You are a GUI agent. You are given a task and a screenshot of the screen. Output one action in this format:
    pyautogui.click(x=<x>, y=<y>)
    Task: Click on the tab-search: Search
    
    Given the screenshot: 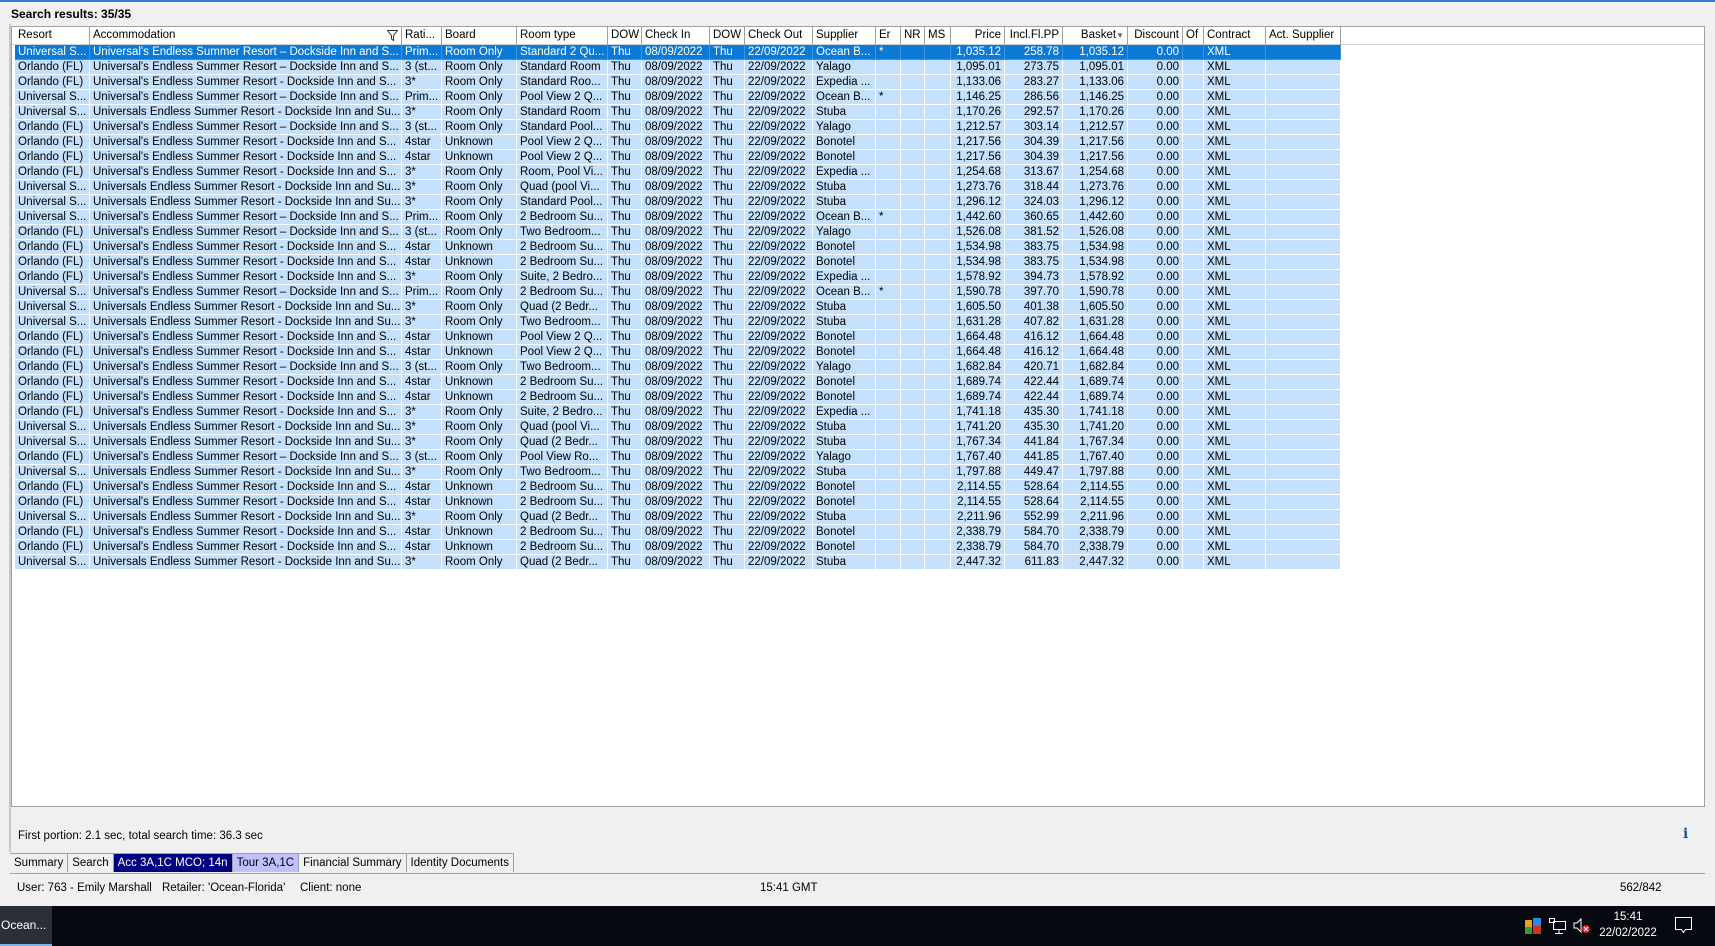 What is the action you would take?
    pyautogui.click(x=91, y=863)
    